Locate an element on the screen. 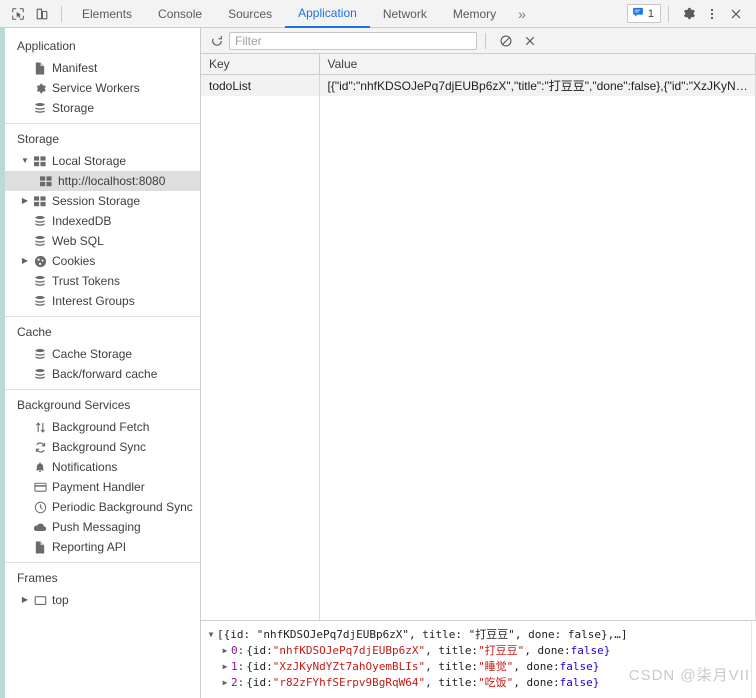 The width and height of the screenshot is (756, 698). sidebar-label: Web SQL is located at coordinates (78, 241).